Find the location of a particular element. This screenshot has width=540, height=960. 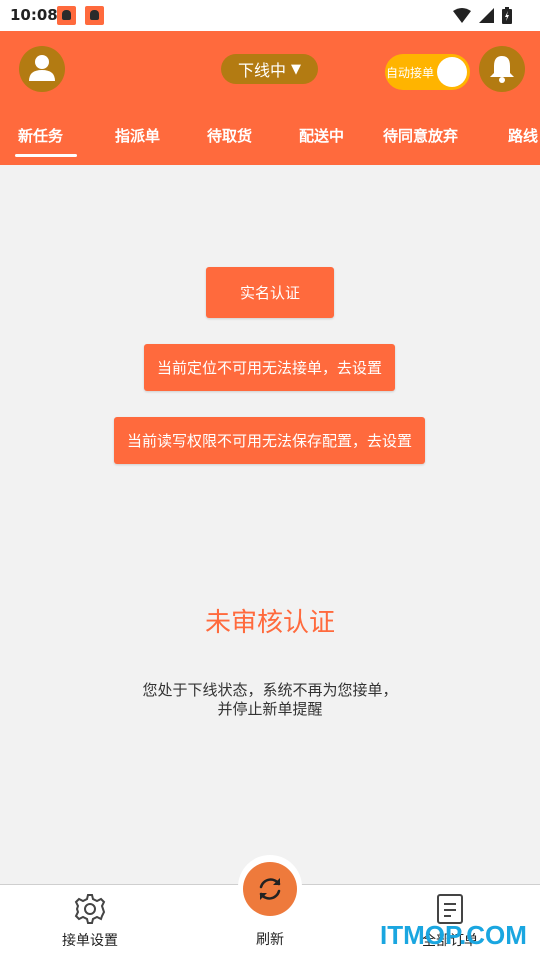

app-header: 下线中 ▼ 自动接单 新任务 指派单 待取货 配送中 待同意放弃 路线 is located at coordinates (270, 98).